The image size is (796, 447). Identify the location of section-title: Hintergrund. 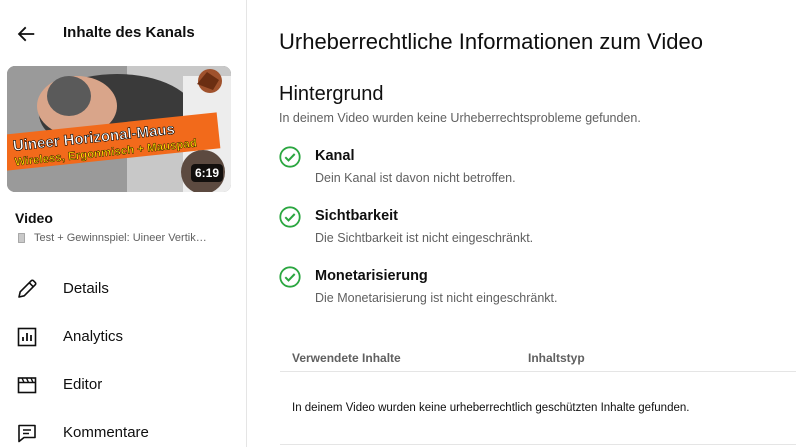
(331, 94).